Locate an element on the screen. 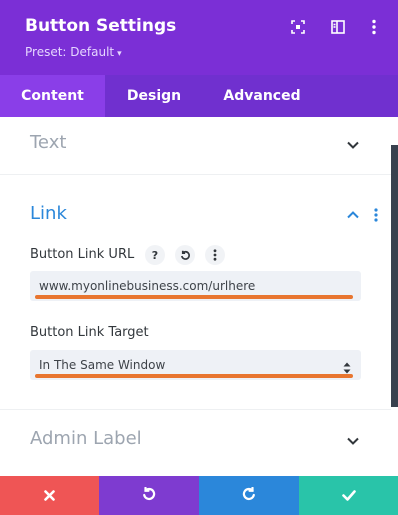 The image size is (398, 515). select-arrows-icon is located at coordinates (347, 366).